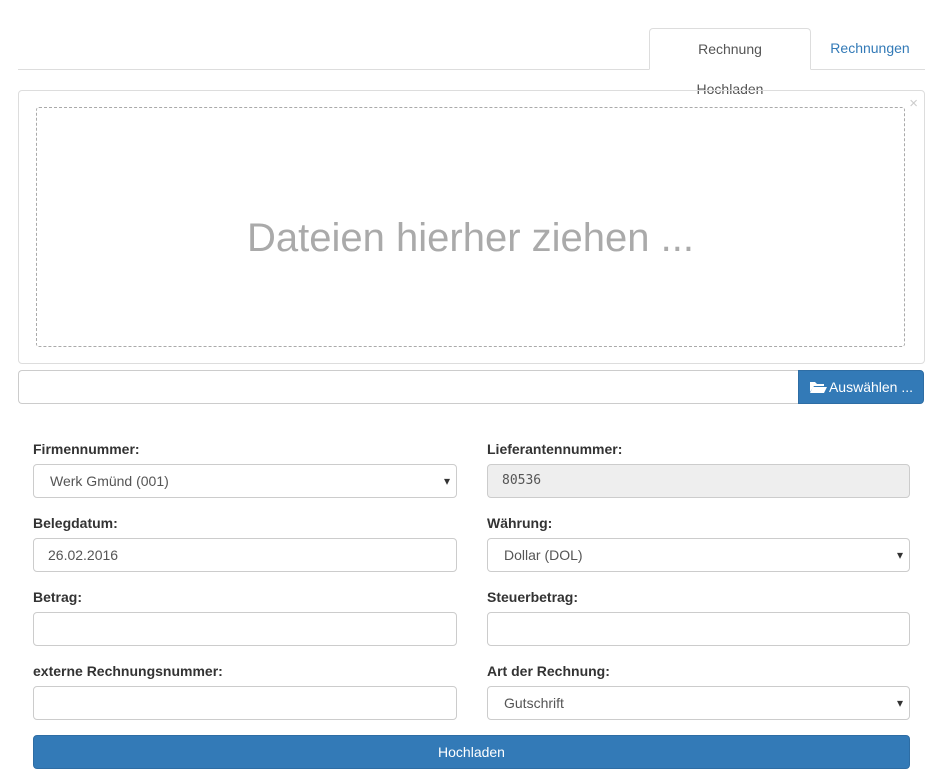 This screenshot has width=950, height=784. I want to click on waehrung-value: Dollar (DOL), so click(543, 555).